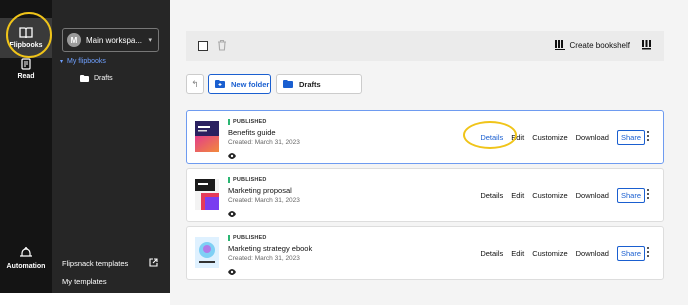  Describe the element at coordinates (203, 46) in the screenshot. I see `select-all-checkbox` at that location.